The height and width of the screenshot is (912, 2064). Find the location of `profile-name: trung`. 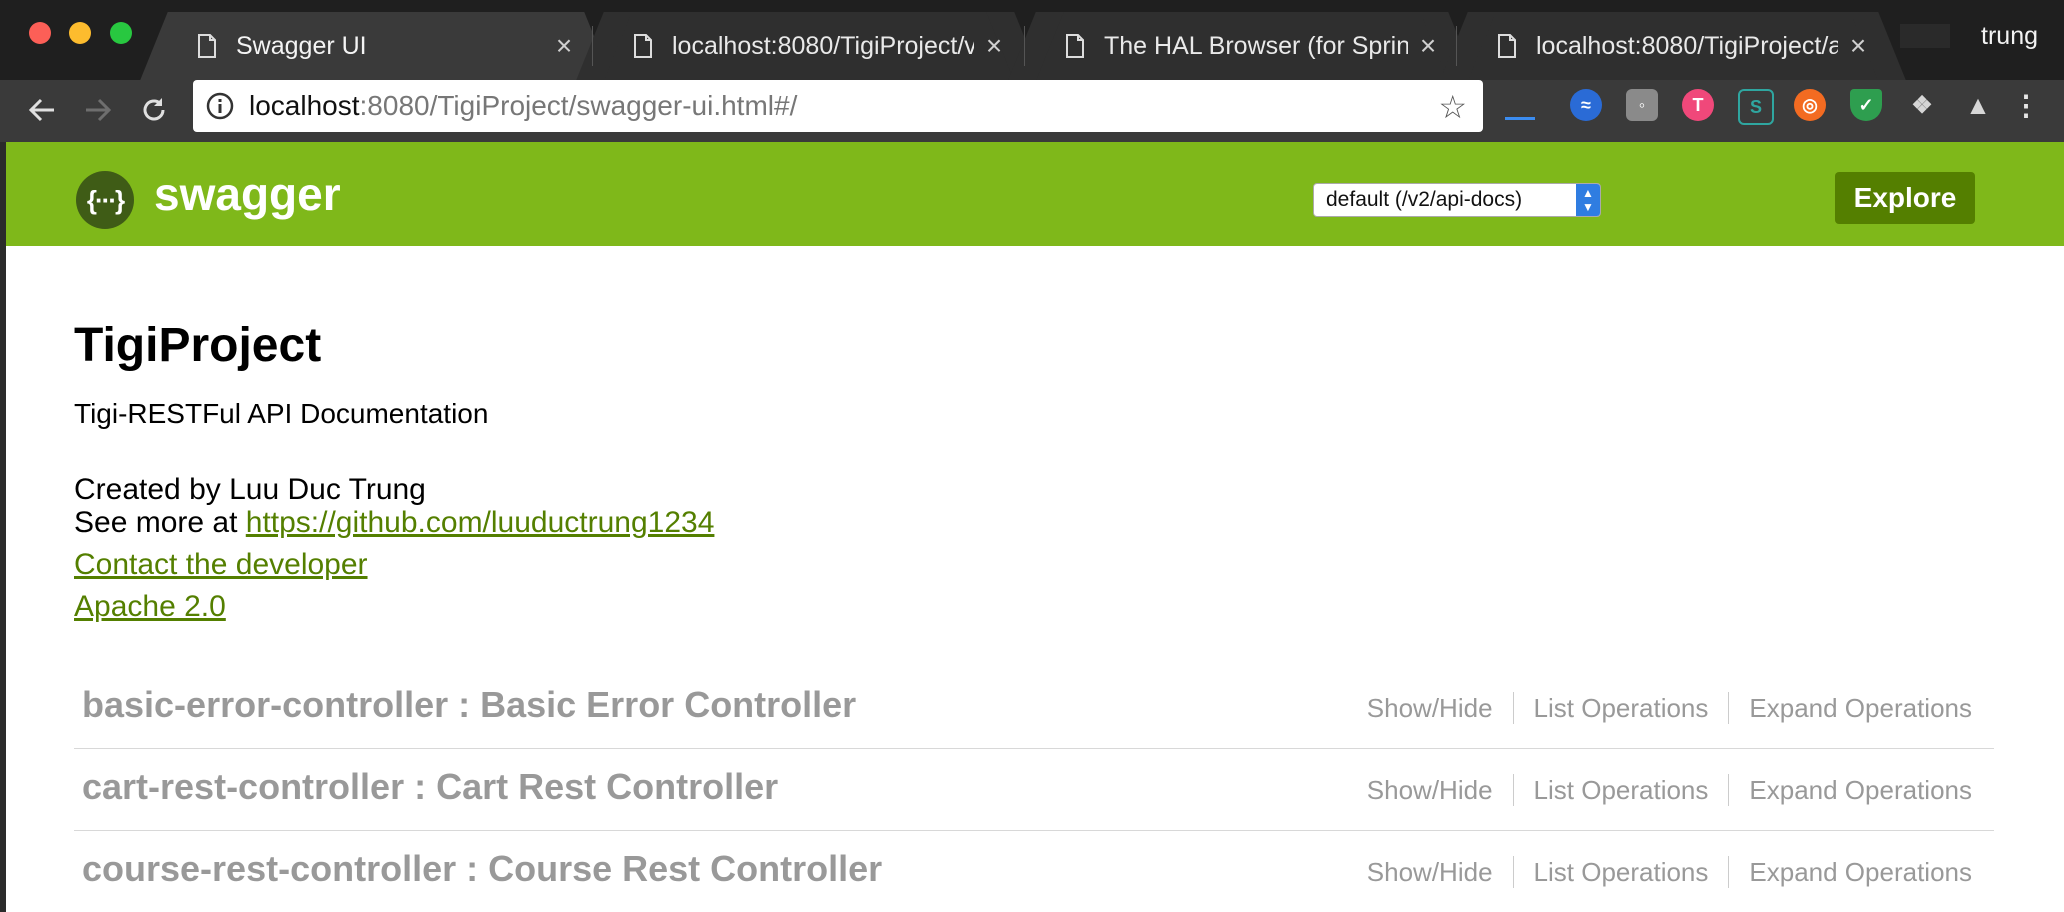

profile-name: trung is located at coordinates (2009, 36).